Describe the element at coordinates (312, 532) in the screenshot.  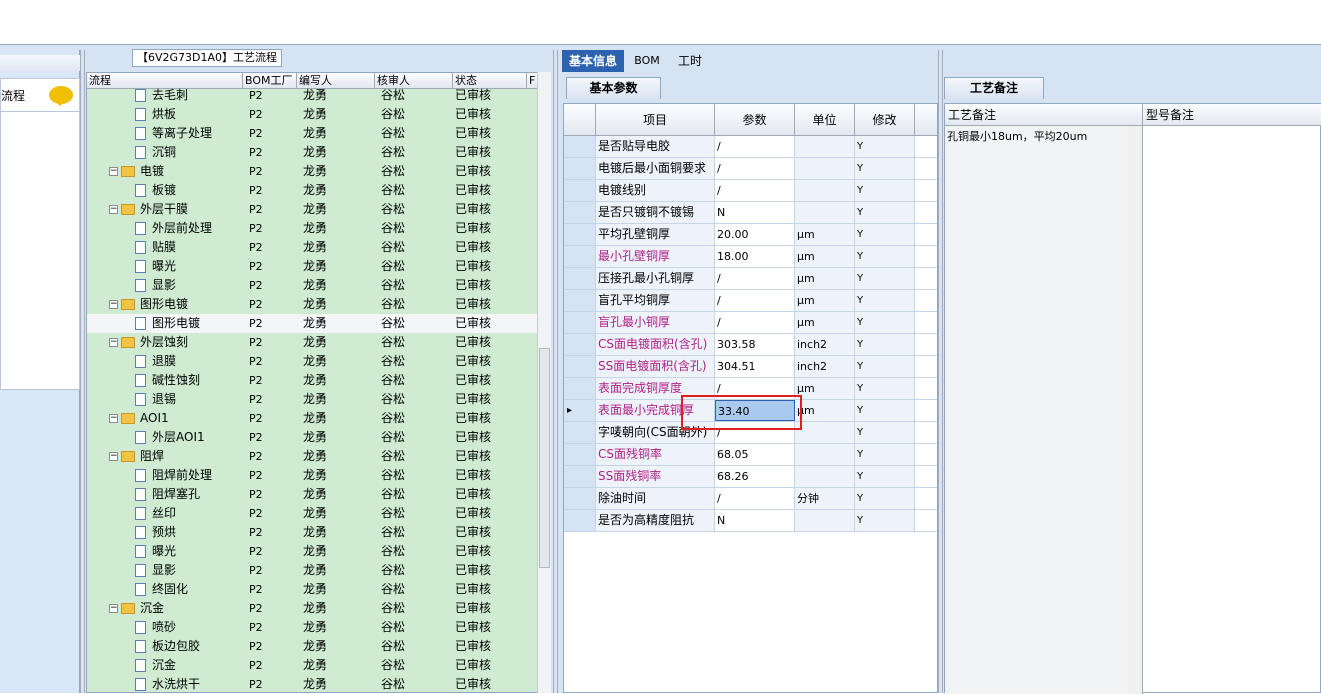
I see `tree-row: 预烘 P2 龙勇 谷松 已审核` at that location.